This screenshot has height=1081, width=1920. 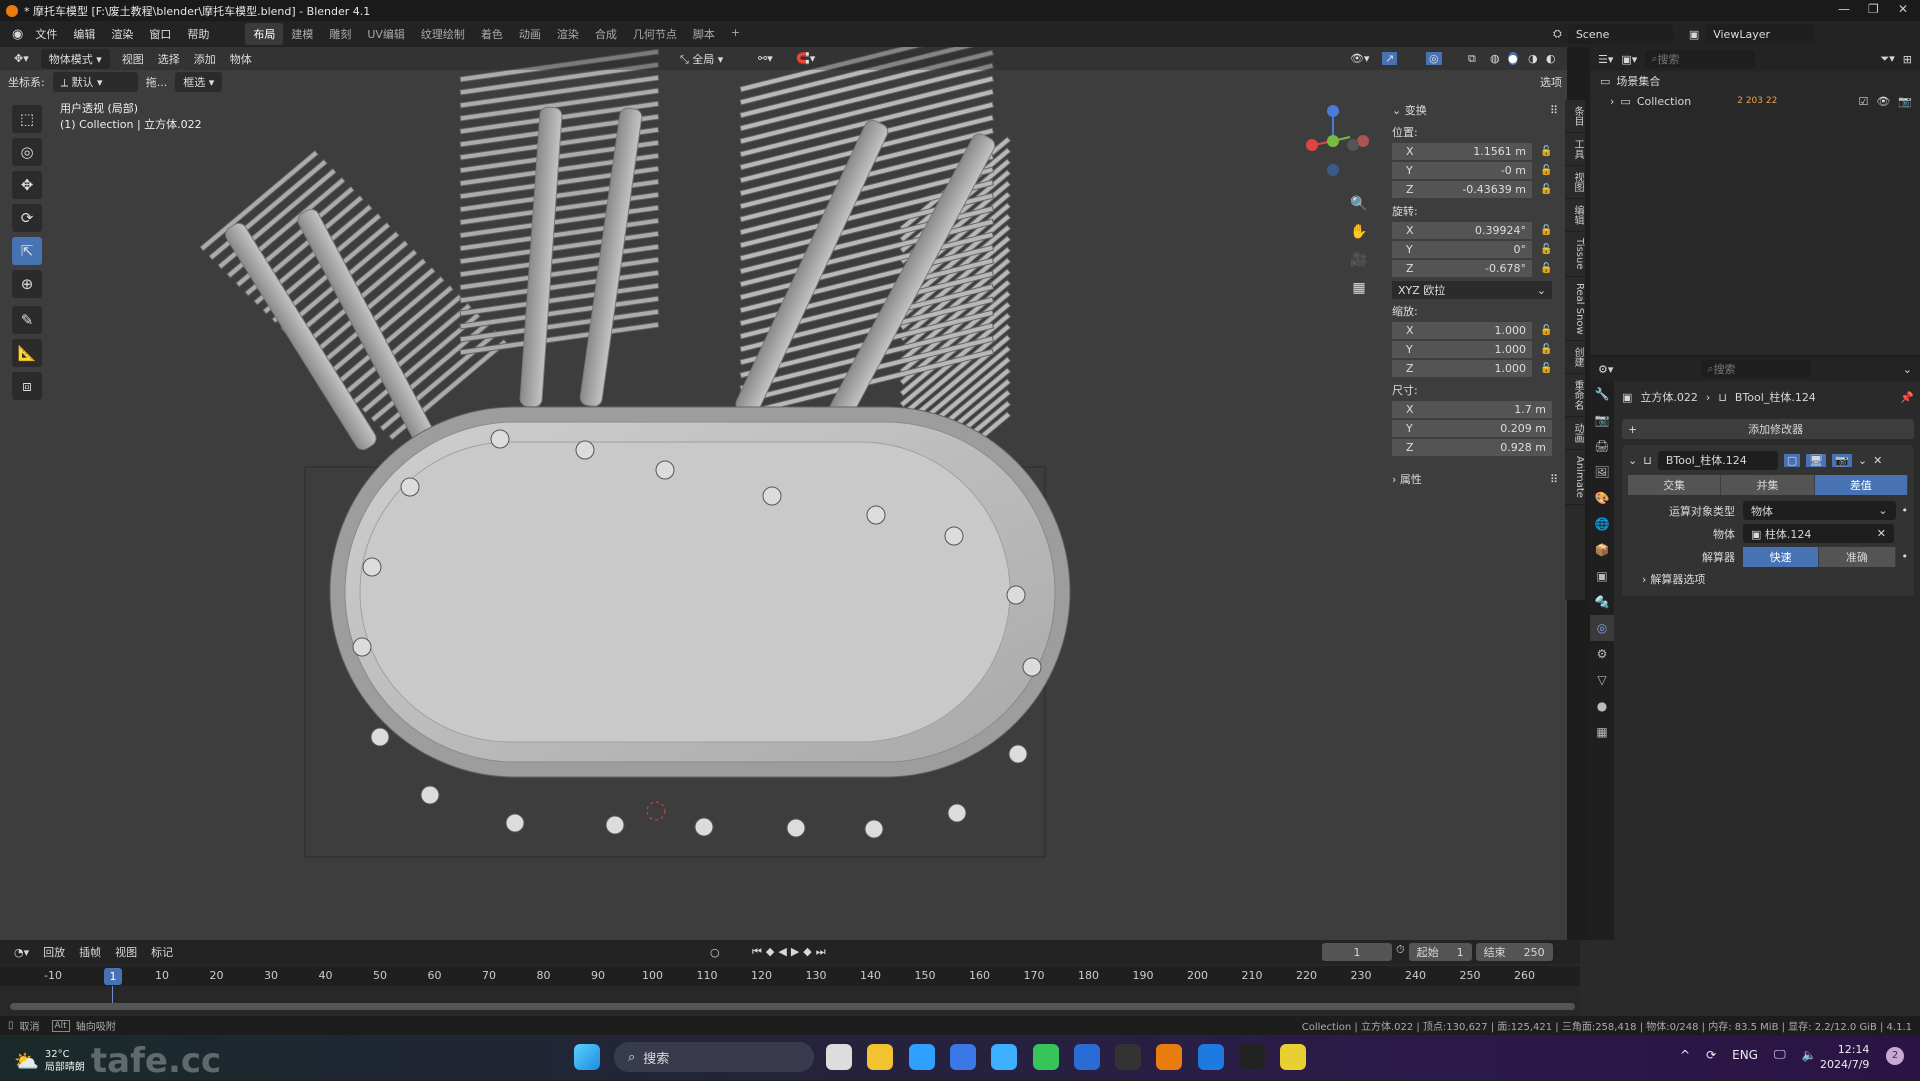 What do you see at coordinates (1472, 59) in the screenshot?
I see `xray-icon: ⧉` at bounding box center [1472, 59].